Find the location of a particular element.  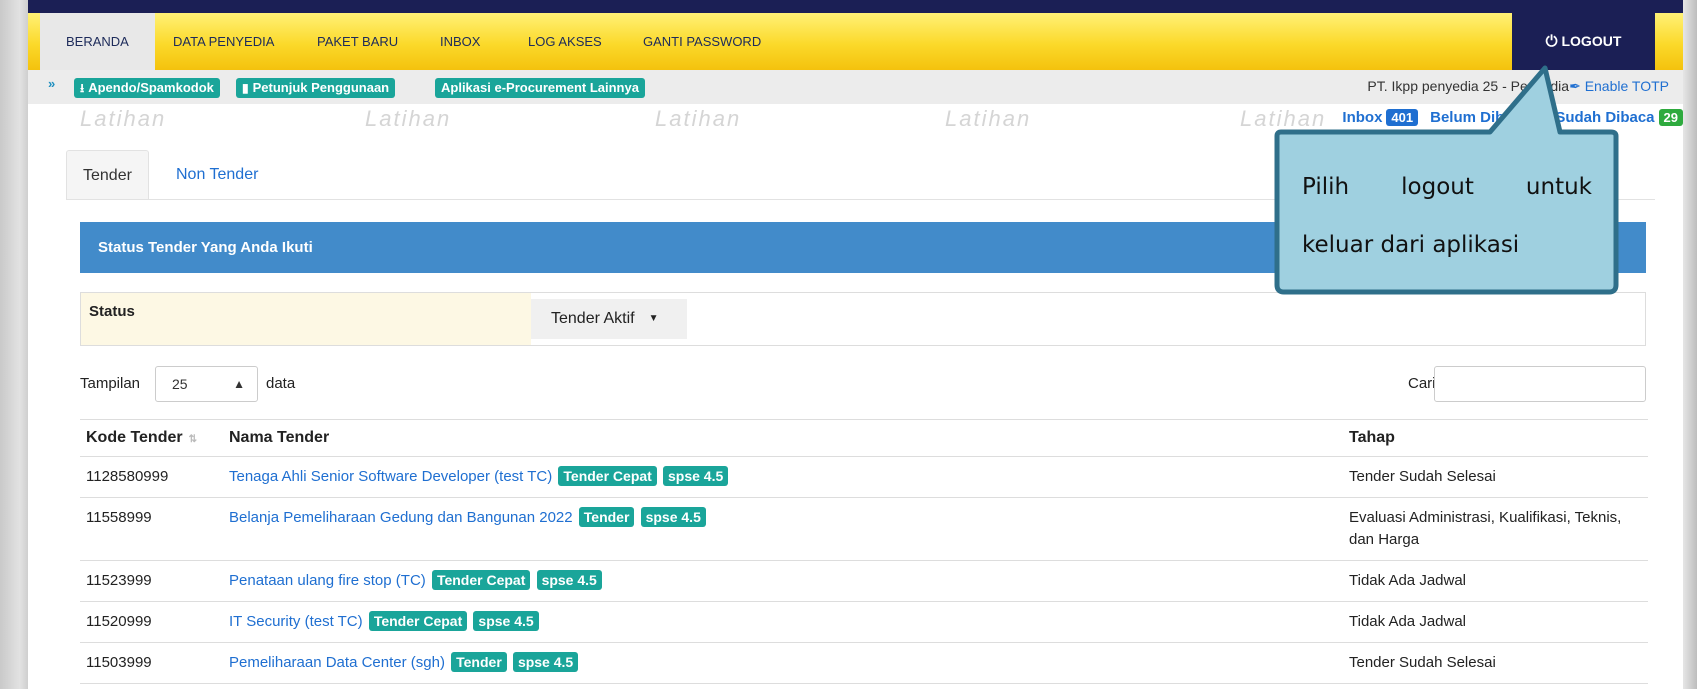

callout-line-1: Pilih logout untuk is located at coordinates (1447, 187).